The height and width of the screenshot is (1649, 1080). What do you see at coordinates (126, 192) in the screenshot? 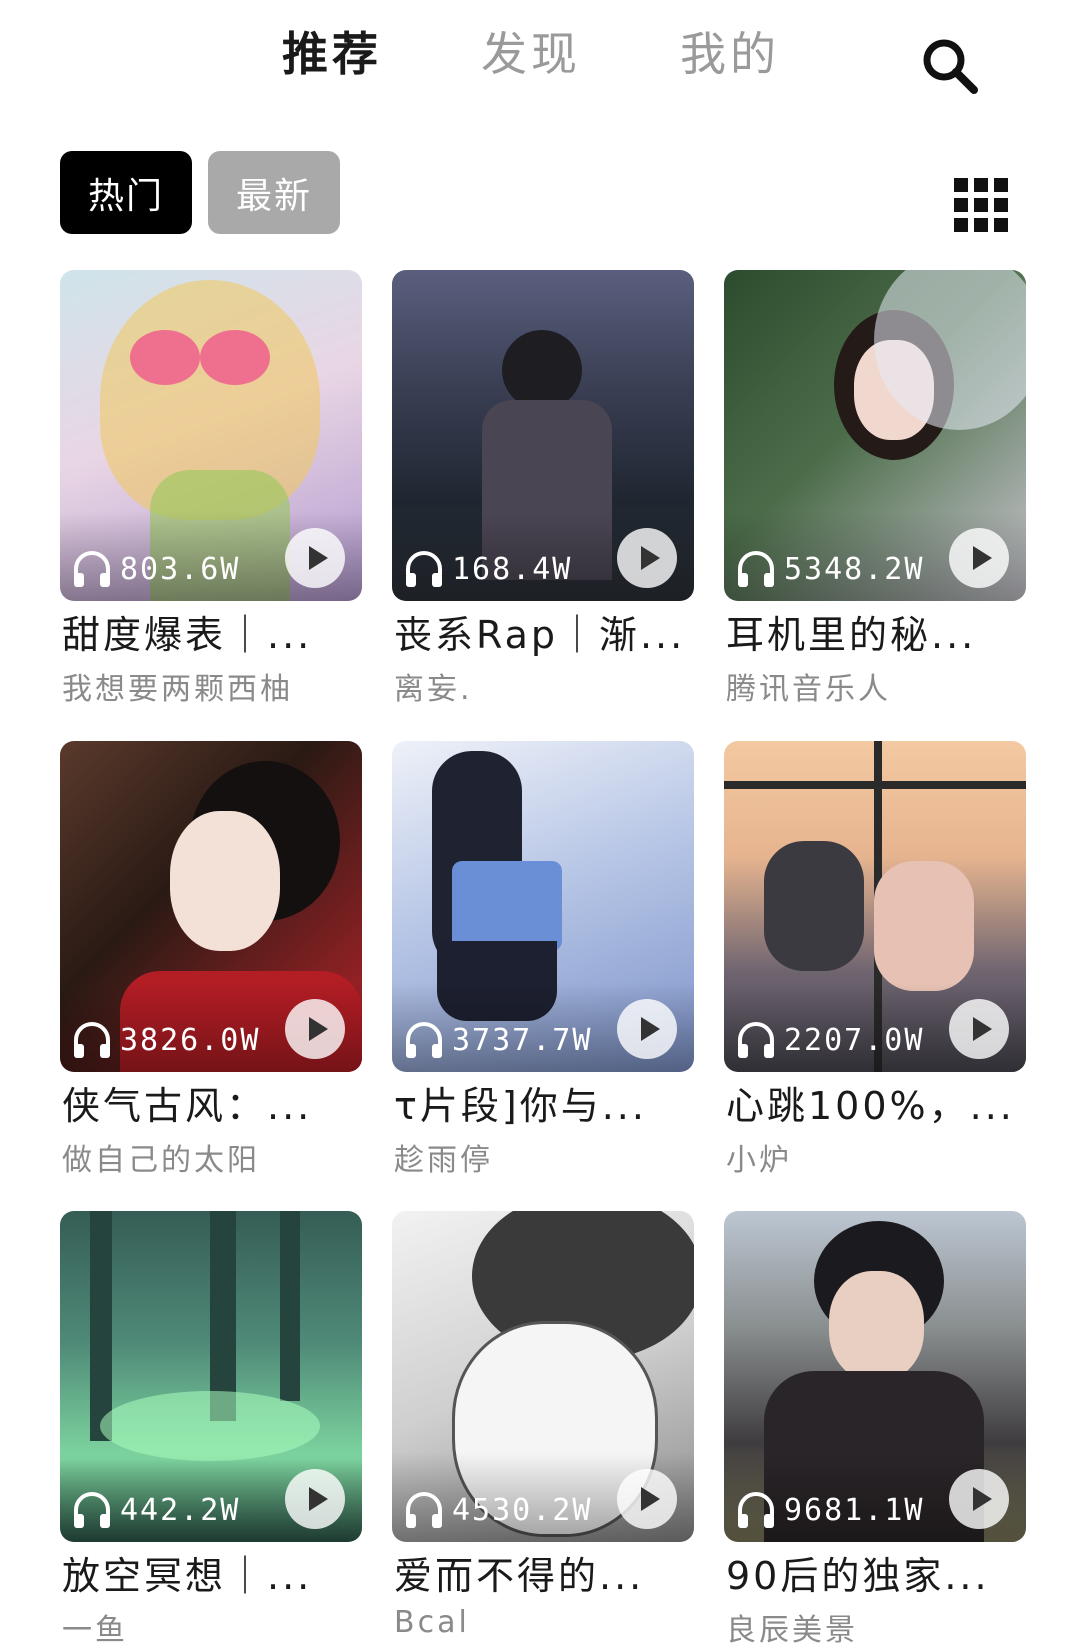
I see `filter-chip-hot: 热门` at bounding box center [126, 192].